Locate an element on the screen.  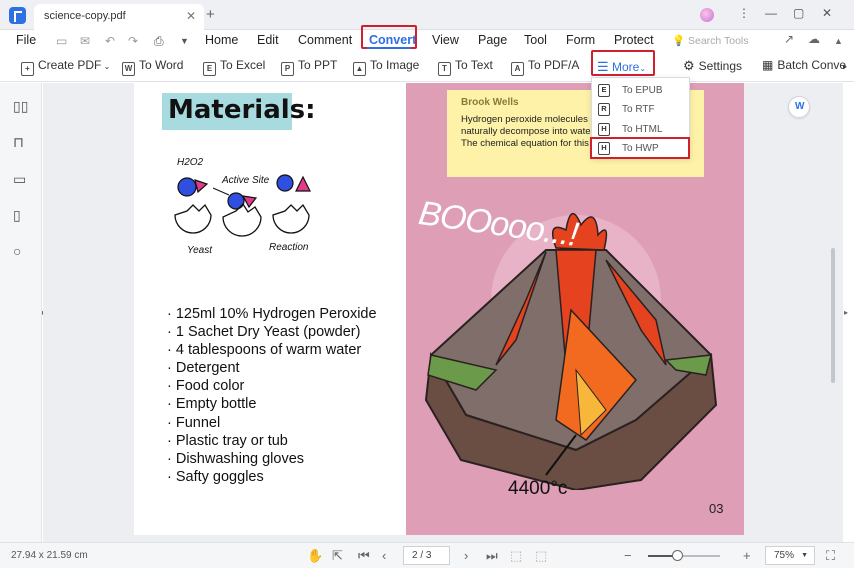
menu-home: Home is located at coordinates (221, 40).